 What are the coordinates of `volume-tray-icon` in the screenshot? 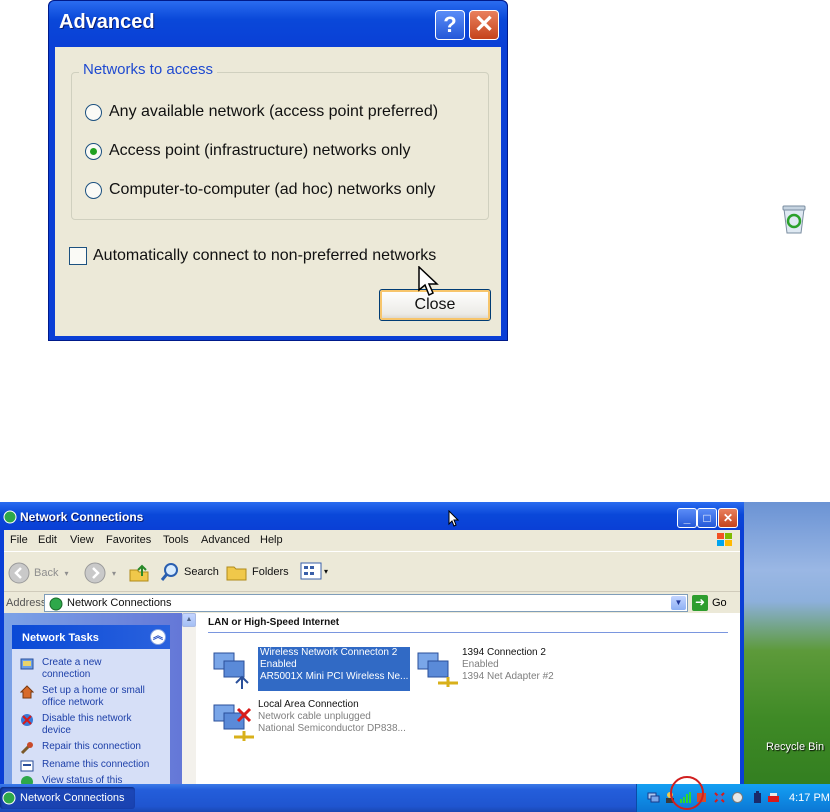 It's located at (737, 797).